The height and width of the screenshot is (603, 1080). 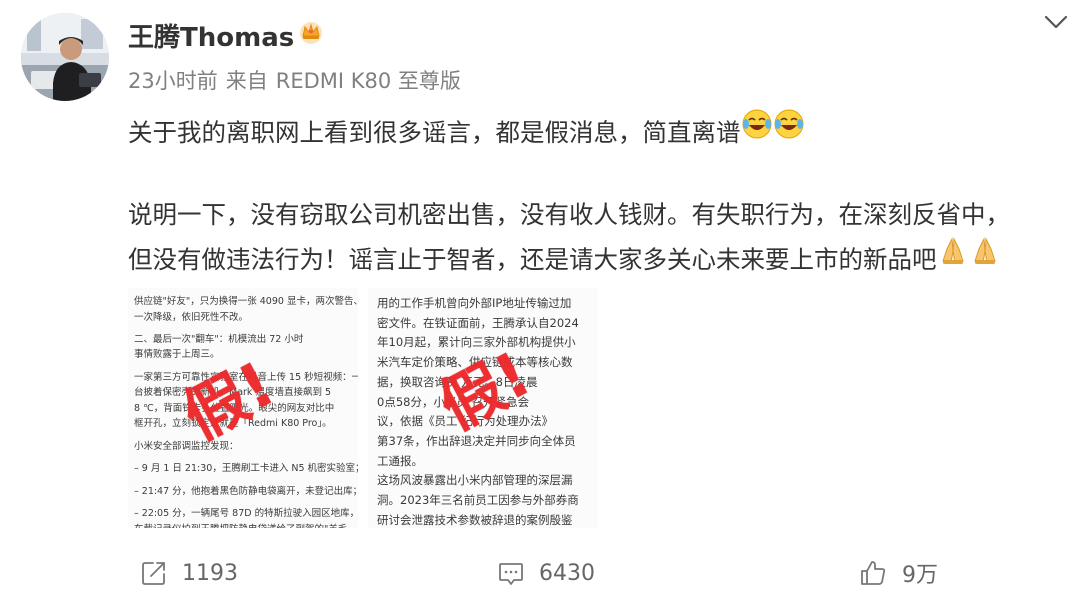 I want to click on right-text-line: 用的工作手机曾向外部IP地址传输过加, so click(x=474, y=303).